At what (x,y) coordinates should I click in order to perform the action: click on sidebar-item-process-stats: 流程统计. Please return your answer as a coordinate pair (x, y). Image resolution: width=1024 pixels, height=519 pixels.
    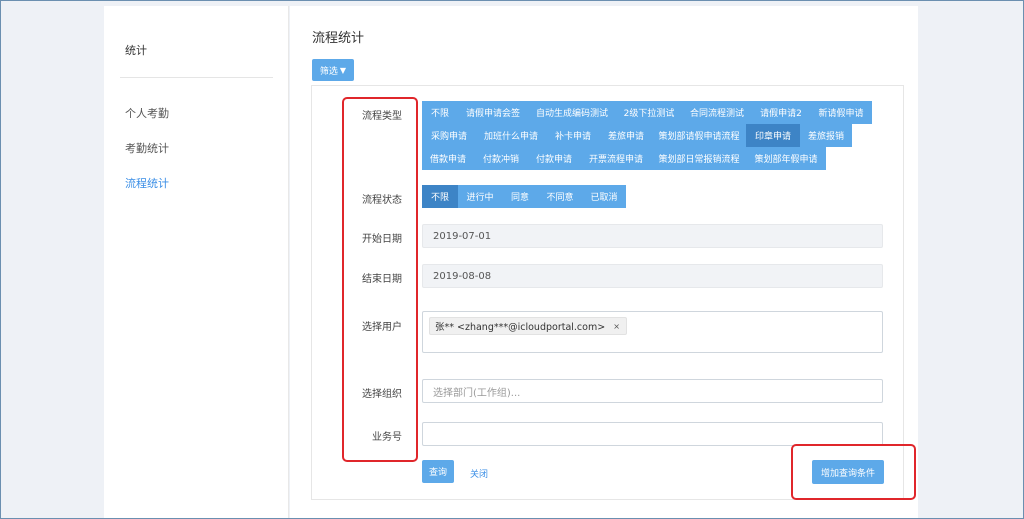
    Looking at the image, I should click on (147, 183).